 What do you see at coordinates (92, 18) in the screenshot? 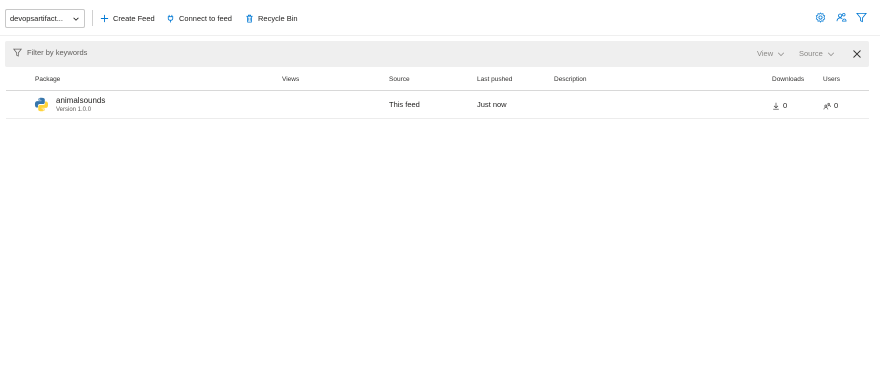
I see `toolbar-divider` at bounding box center [92, 18].